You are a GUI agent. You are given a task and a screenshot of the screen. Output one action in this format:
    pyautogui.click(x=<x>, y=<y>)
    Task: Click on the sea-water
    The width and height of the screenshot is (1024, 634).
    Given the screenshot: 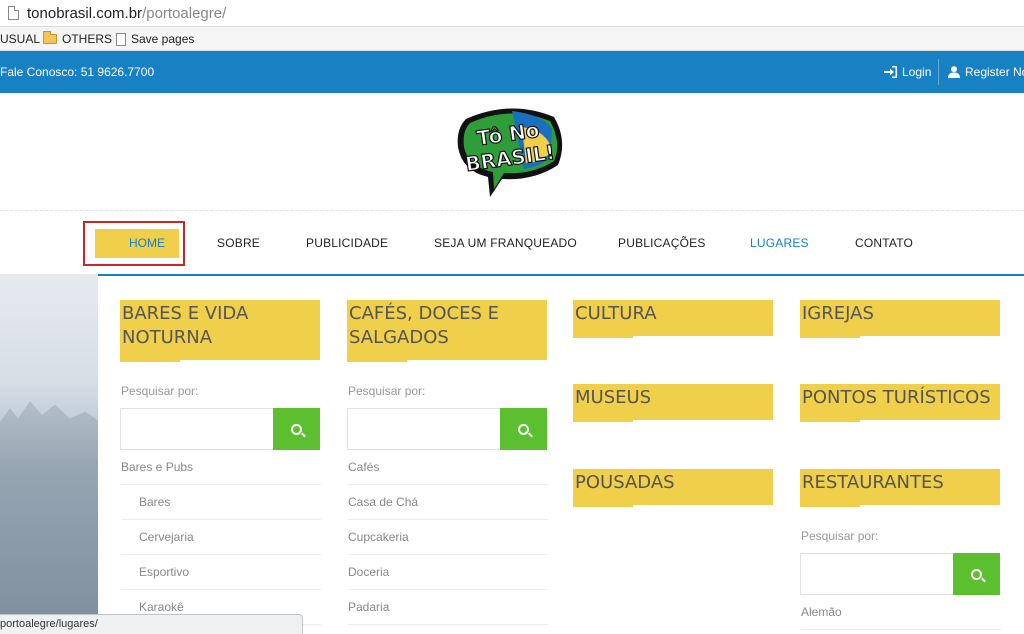 What is the action you would take?
    pyautogui.click(x=50, y=546)
    